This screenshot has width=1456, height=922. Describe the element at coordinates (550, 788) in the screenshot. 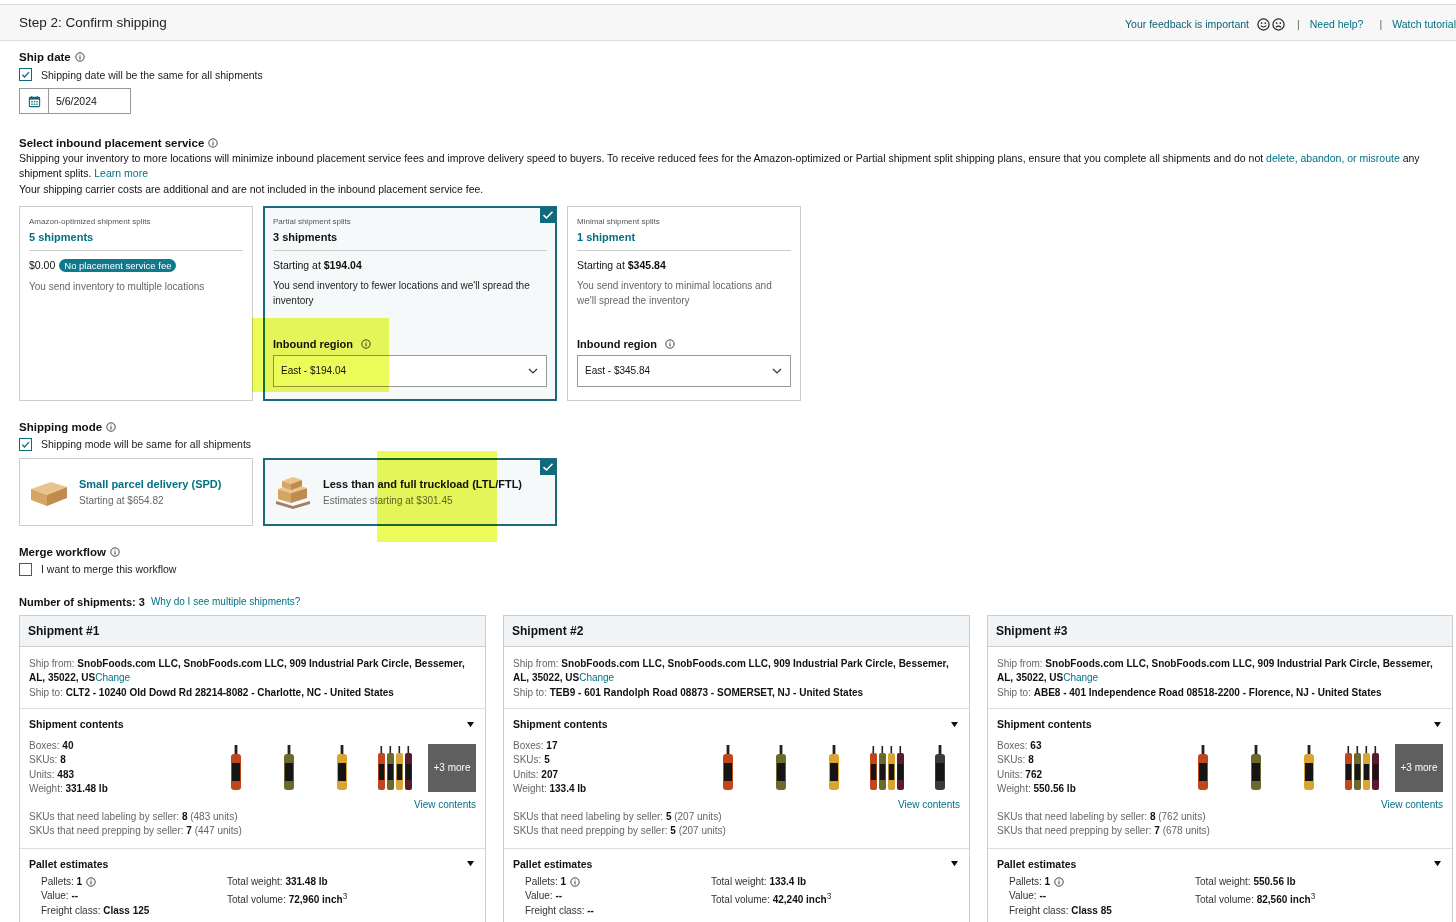

I see `content-stat: Weight: 133.4 lb` at that location.